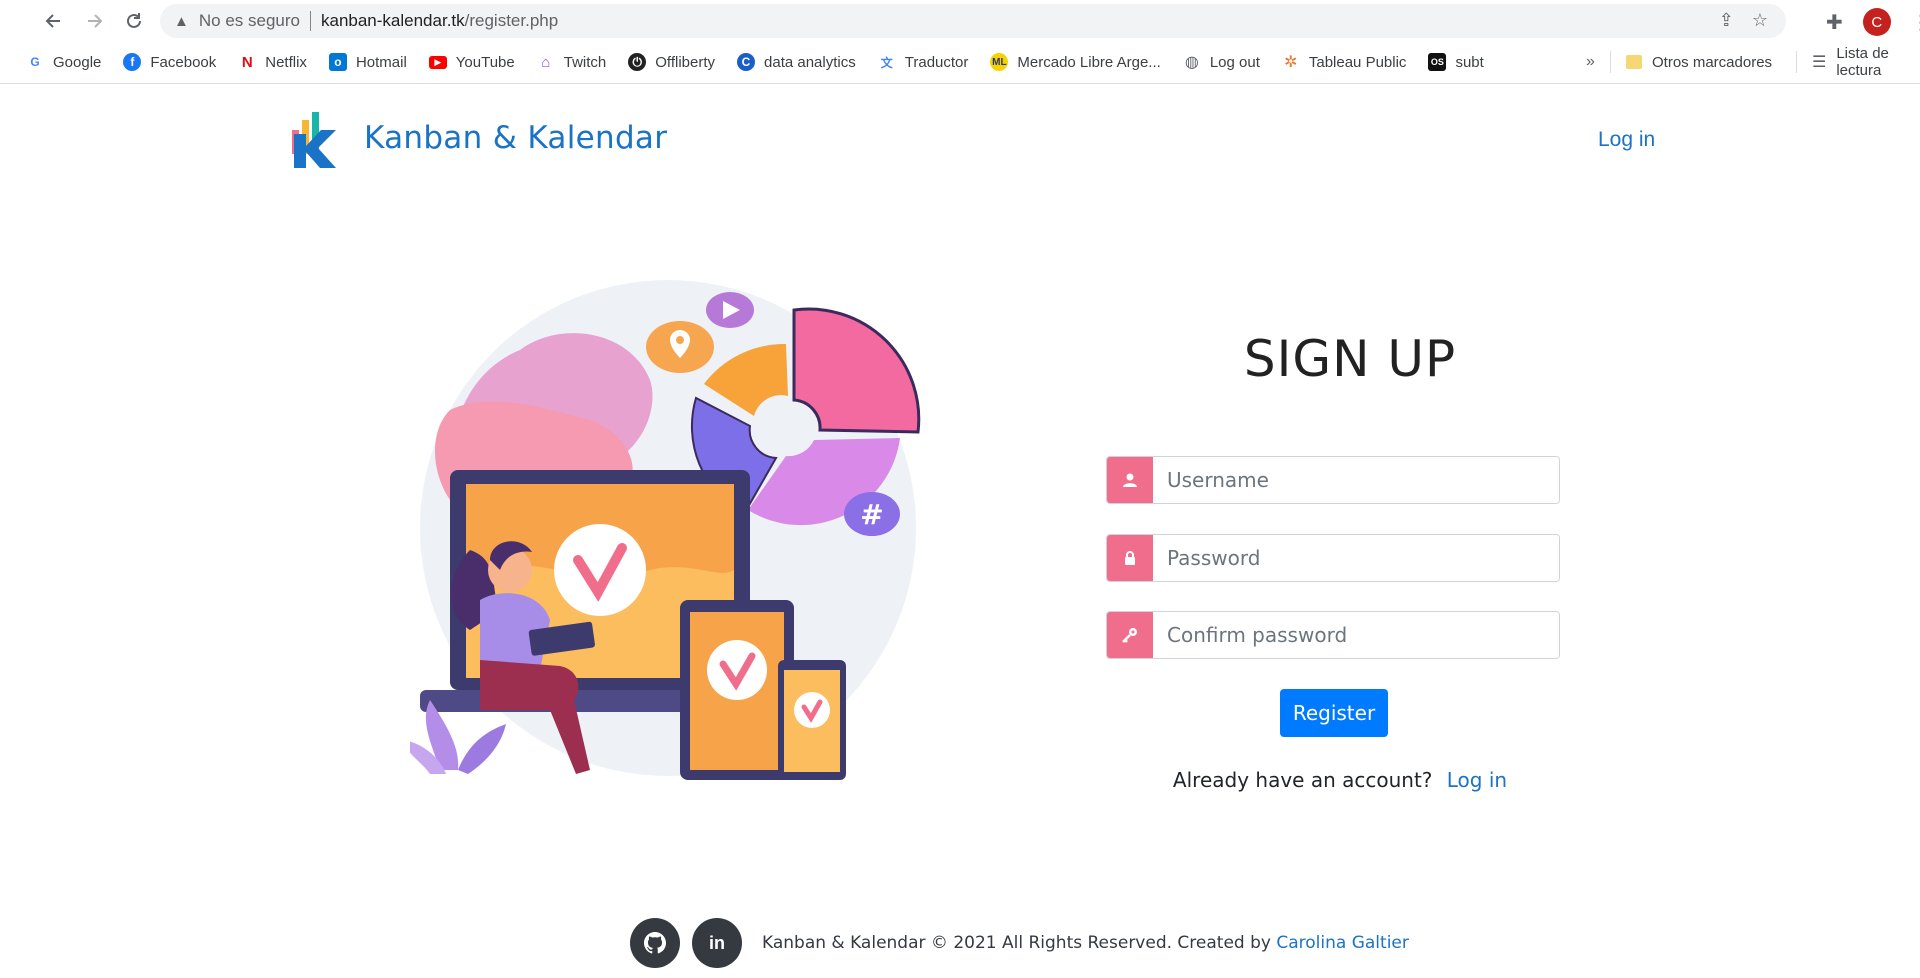 This screenshot has width=1920, height=978. What do you see at coordinates (1819, 62) in the screenshot?
I see `reading-list-icon: ☰` at bounding box center [1819, 62].